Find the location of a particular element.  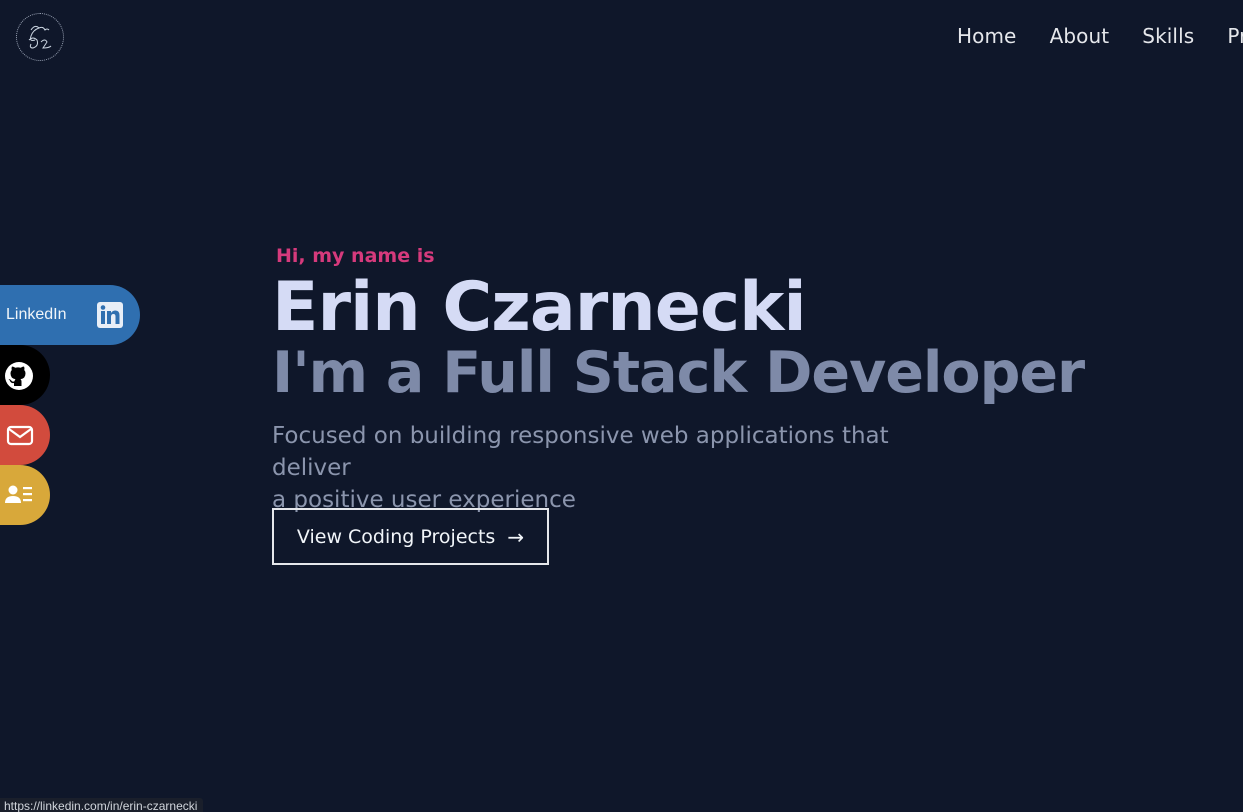

view-projects-button: View Coding Projects → is located at coordinates (410, 536).